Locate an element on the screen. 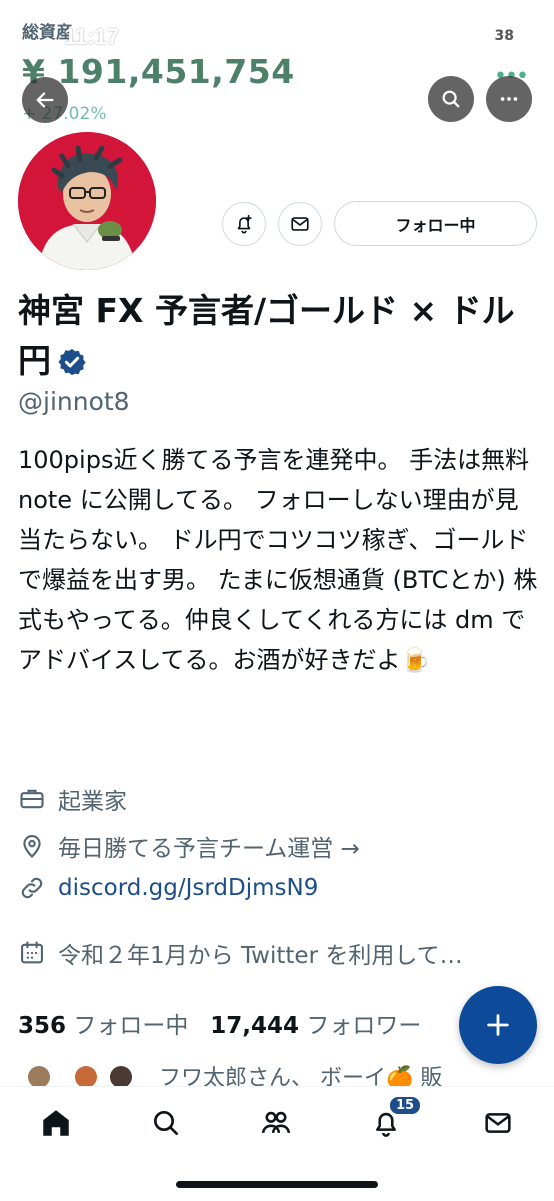 The width and height of the screenshot is (554, 1201). avatar-image is located at coordinates (87, 201).